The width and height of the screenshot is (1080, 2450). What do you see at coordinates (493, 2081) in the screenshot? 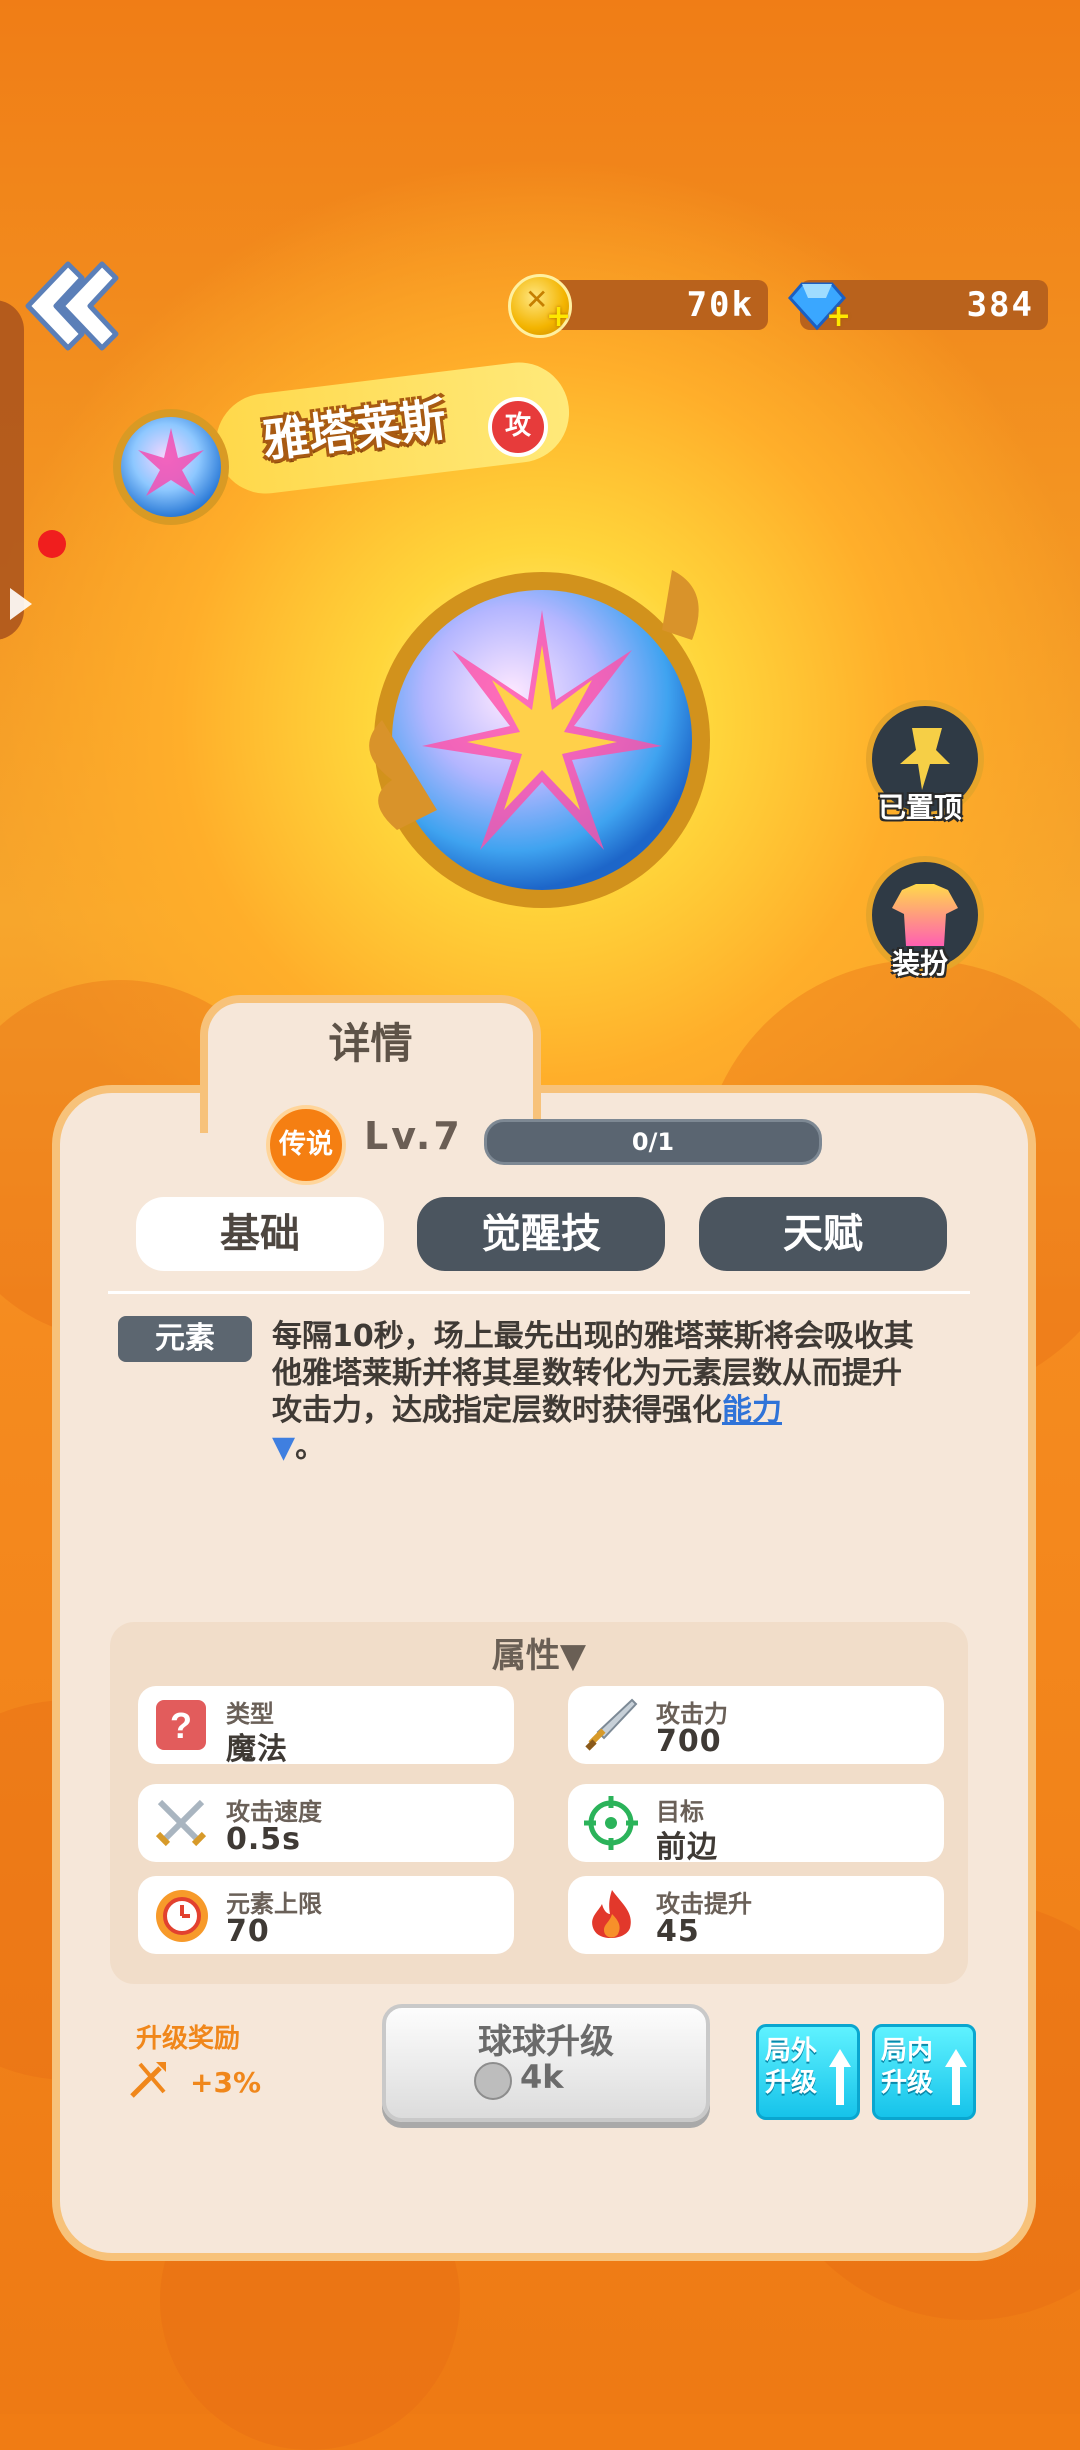
I see `coin-icon` at bounding box center [493, 2081].